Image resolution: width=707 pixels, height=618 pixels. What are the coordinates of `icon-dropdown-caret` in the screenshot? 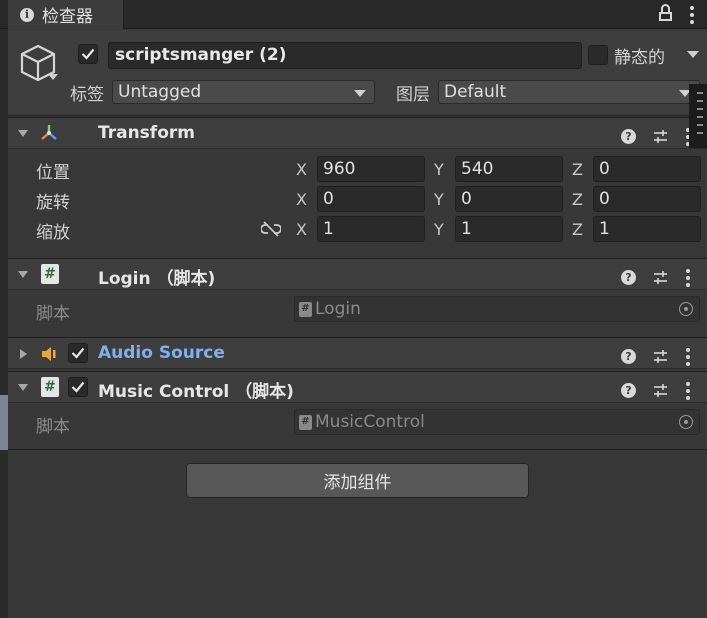 It's located at (53, 77).